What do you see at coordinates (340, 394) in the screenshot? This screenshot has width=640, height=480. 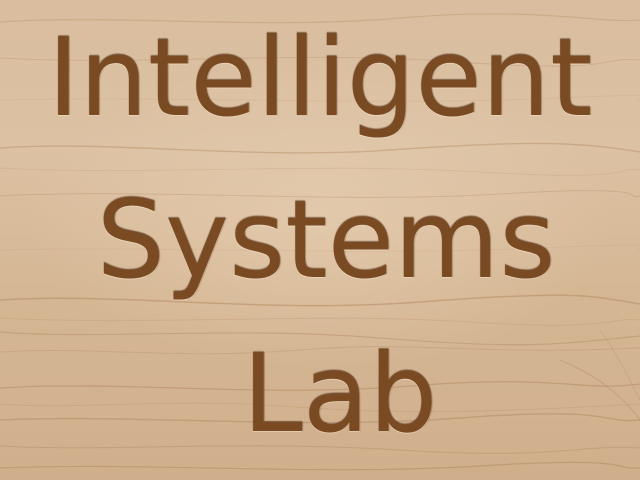 I see `engraved-word-lab: Lab` at bounding box center [340, 394].